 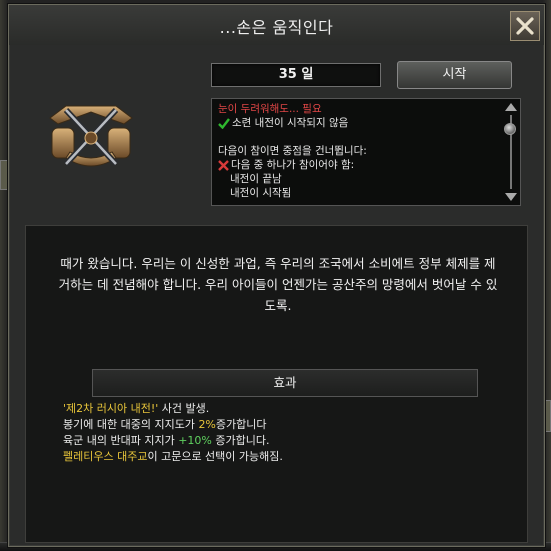 I want to click on conditions-scrollbar, so click(x=511, y=152).